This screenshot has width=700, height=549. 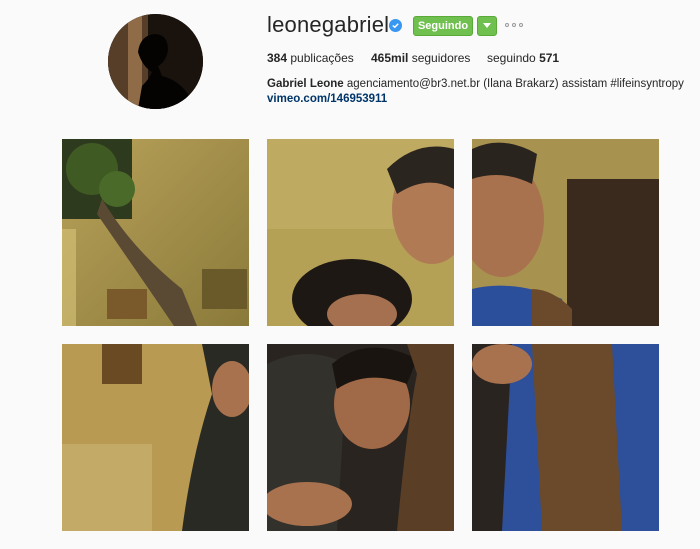 What do you see at coordinates (390, 58) in the screenshot?
I see `followers-count: 465mil` at bounding box center [390, 58].